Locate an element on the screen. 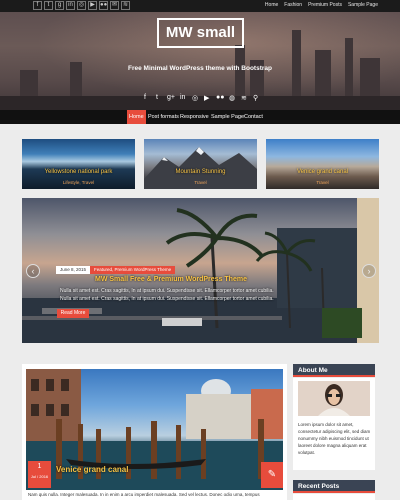 This screenshot has width=400, height=500. slider-prev-arrow-icon: ‹ is located at coordinates (33, 271).